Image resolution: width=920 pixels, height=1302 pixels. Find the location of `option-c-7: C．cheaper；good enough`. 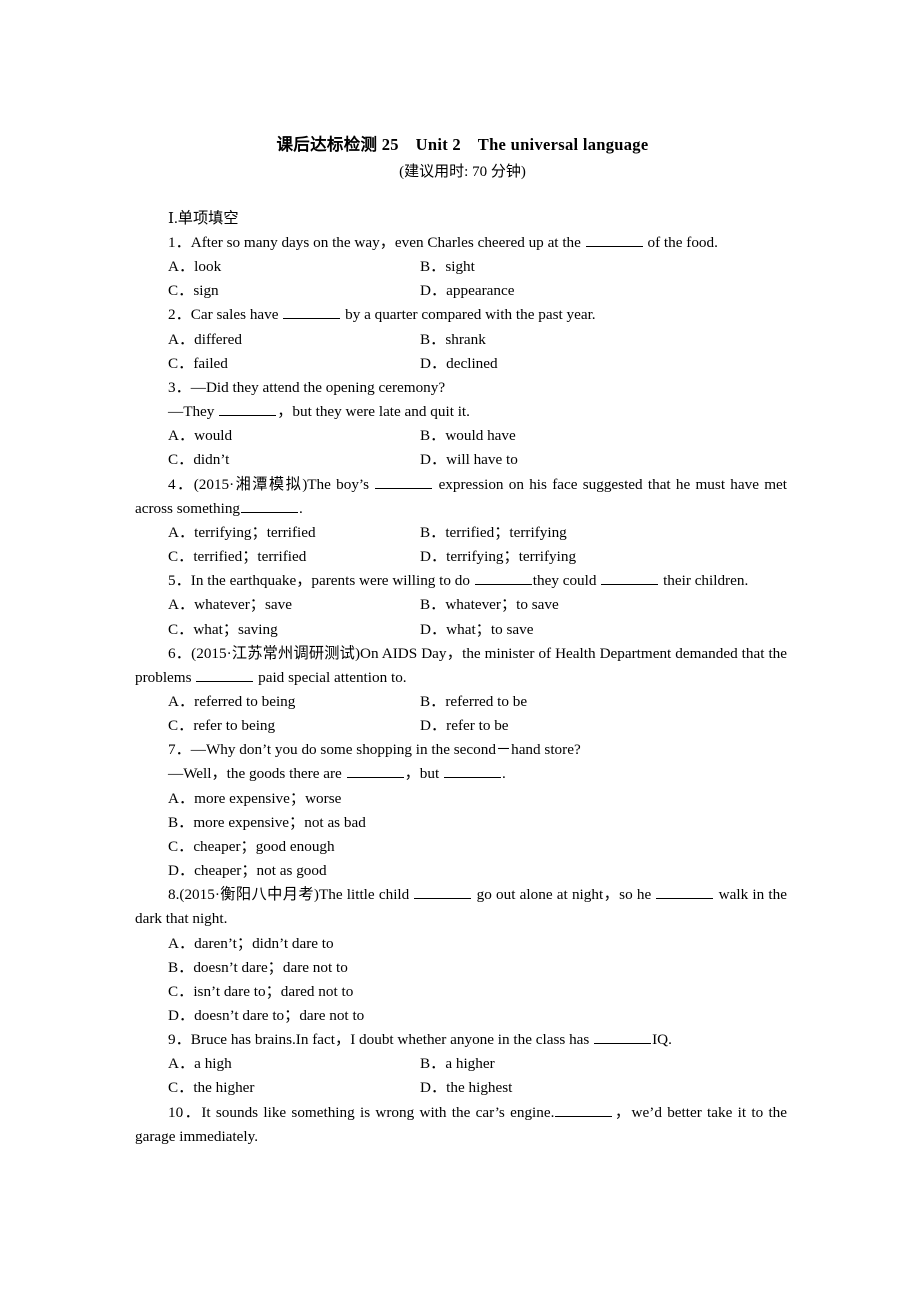

option-c-7: C．cheaper；good enough is located at coordinates (461, 847).